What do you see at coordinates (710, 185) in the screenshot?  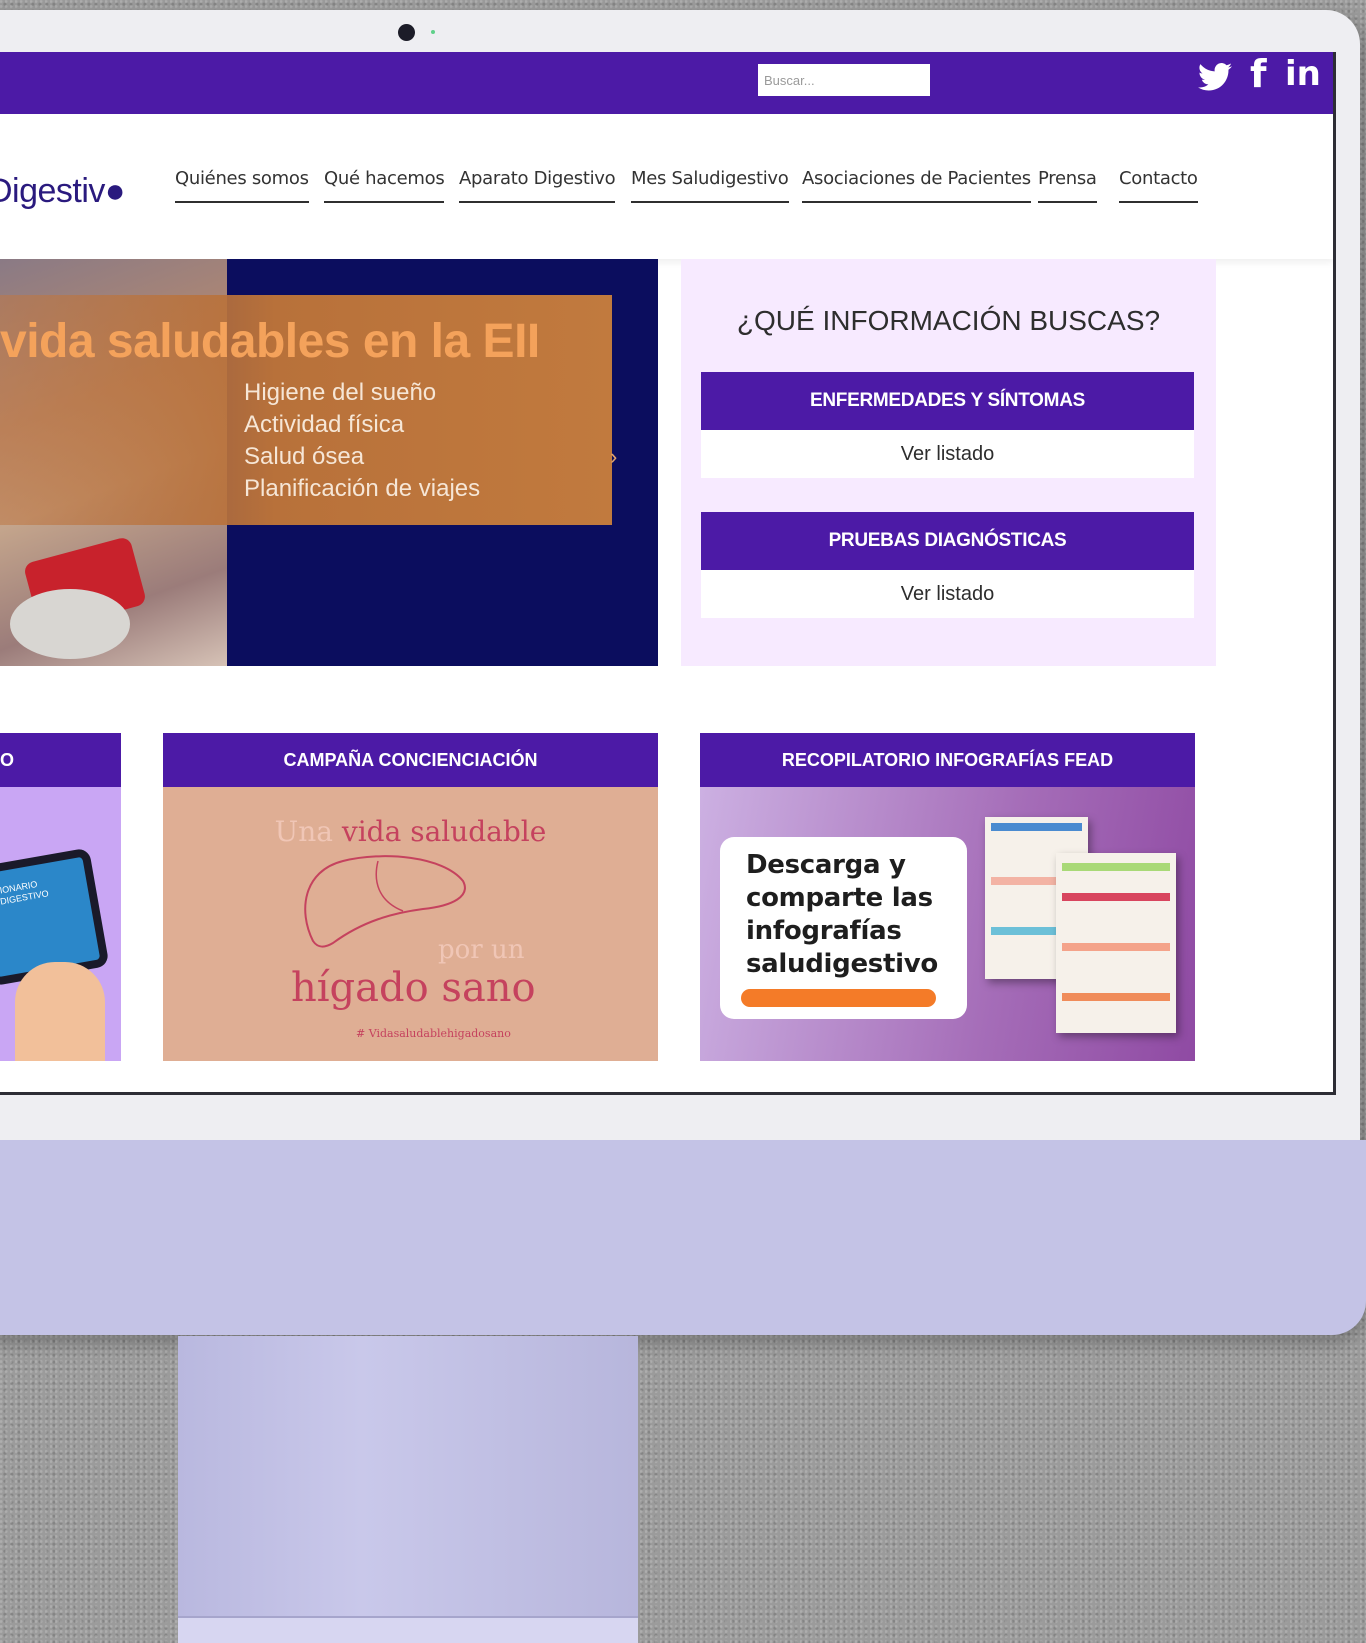 I see `nav-mes-saludigestivo: Mes Saludigestivo` at bounding box center [710, 185].